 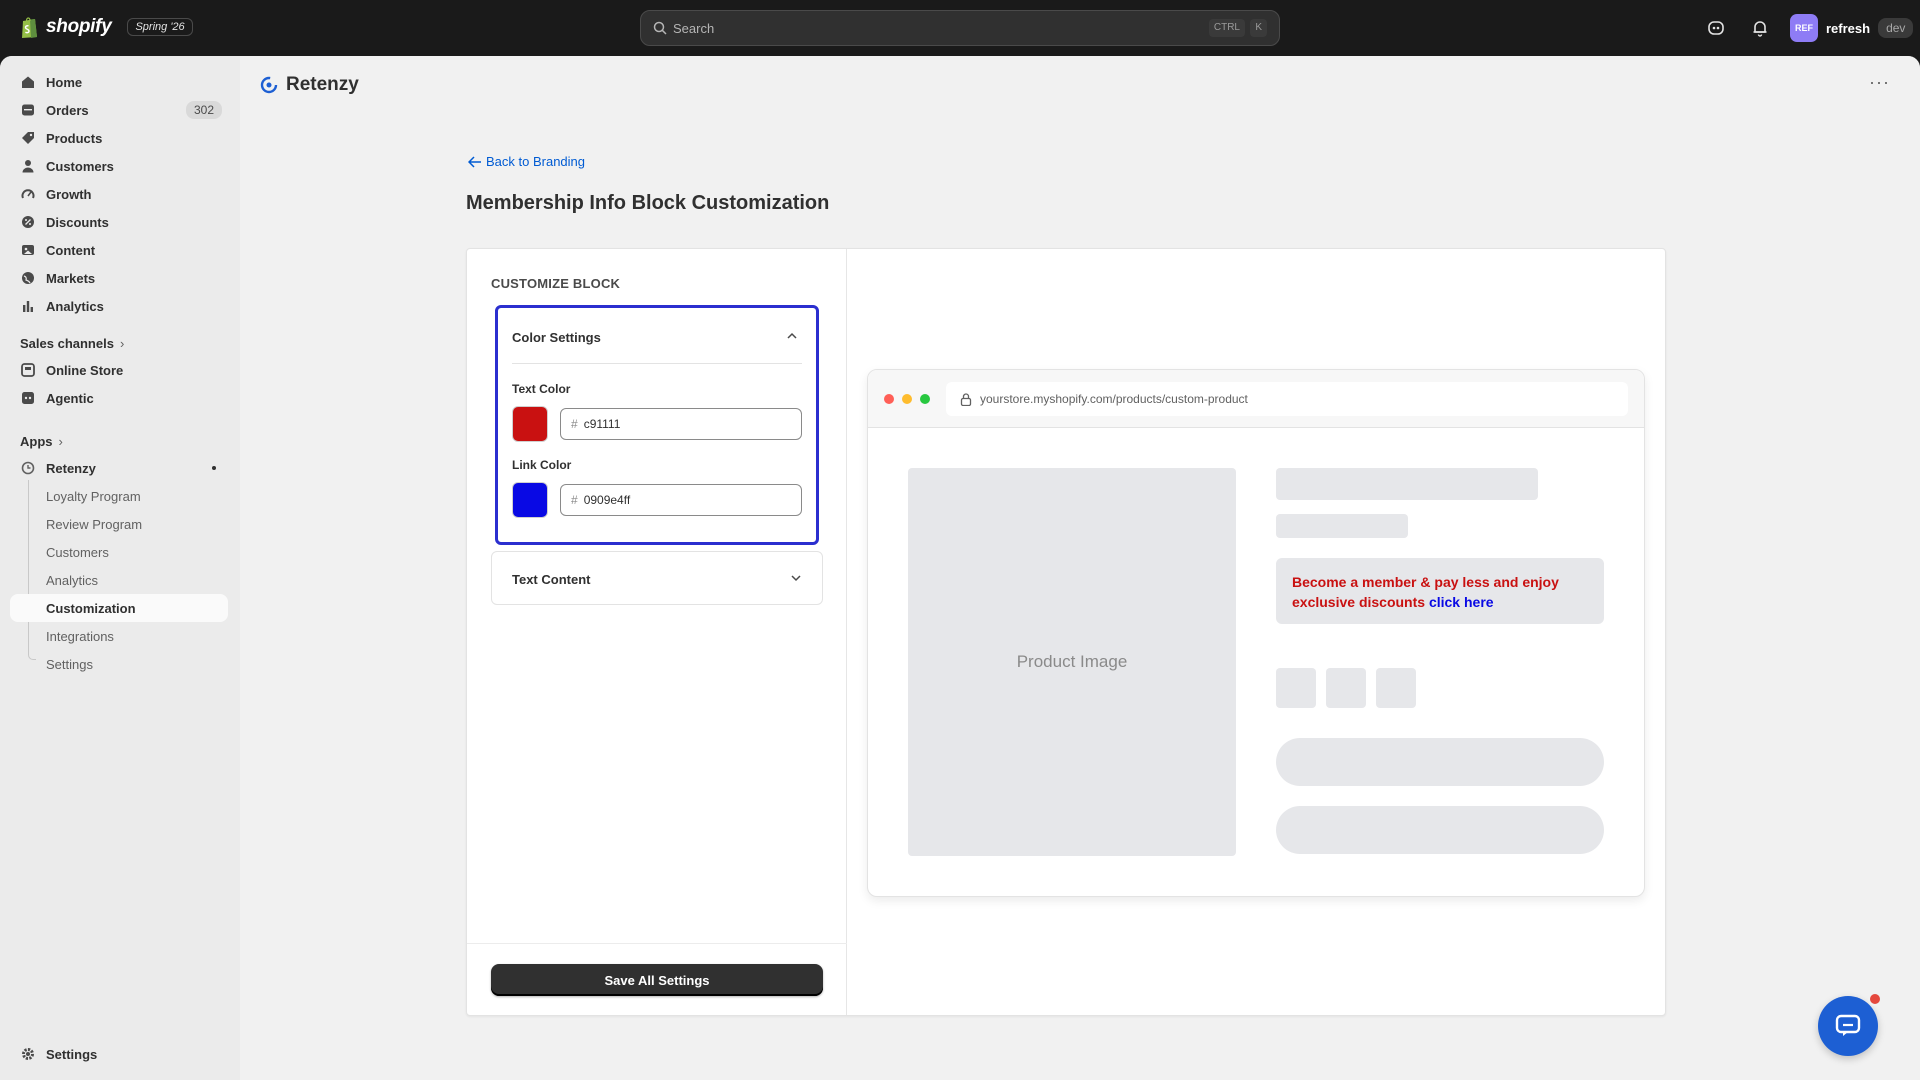 What do you see at coordinates (1072, 662) in the screenshot?
I see `product-image-placeholder: Product Image` at bounding box center [1072, 662].